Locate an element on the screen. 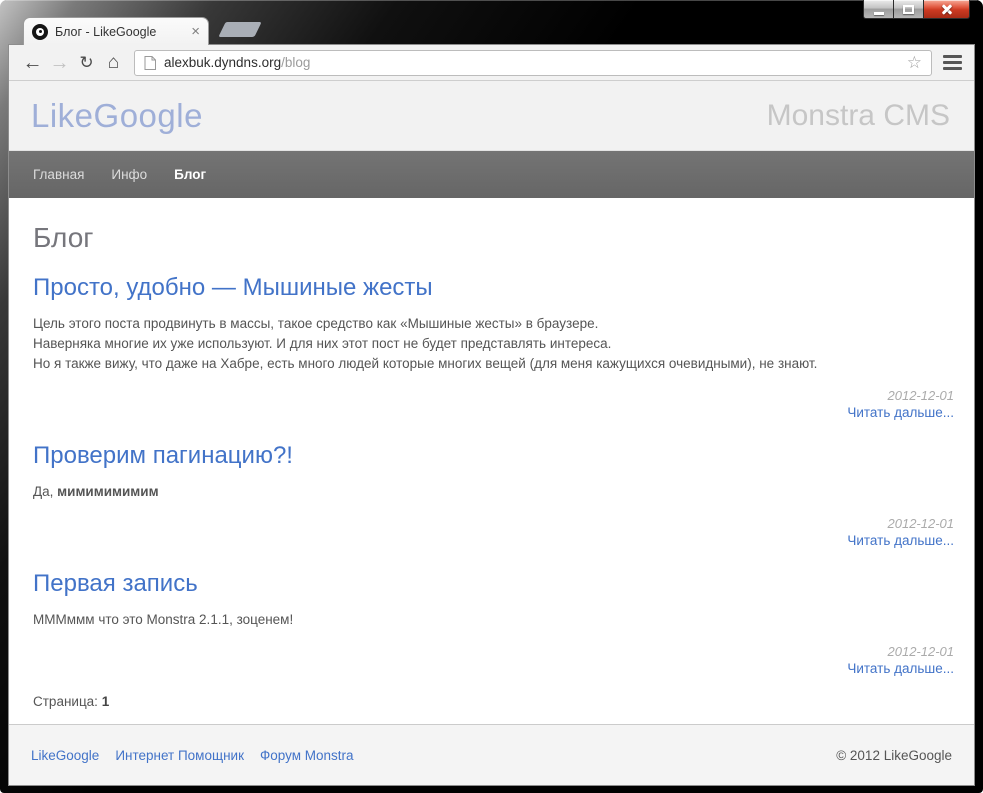 Image resolution: width=983 pixels, height=793 pixels. nav-item-info: Инфо is located at coordinates (129, 174).